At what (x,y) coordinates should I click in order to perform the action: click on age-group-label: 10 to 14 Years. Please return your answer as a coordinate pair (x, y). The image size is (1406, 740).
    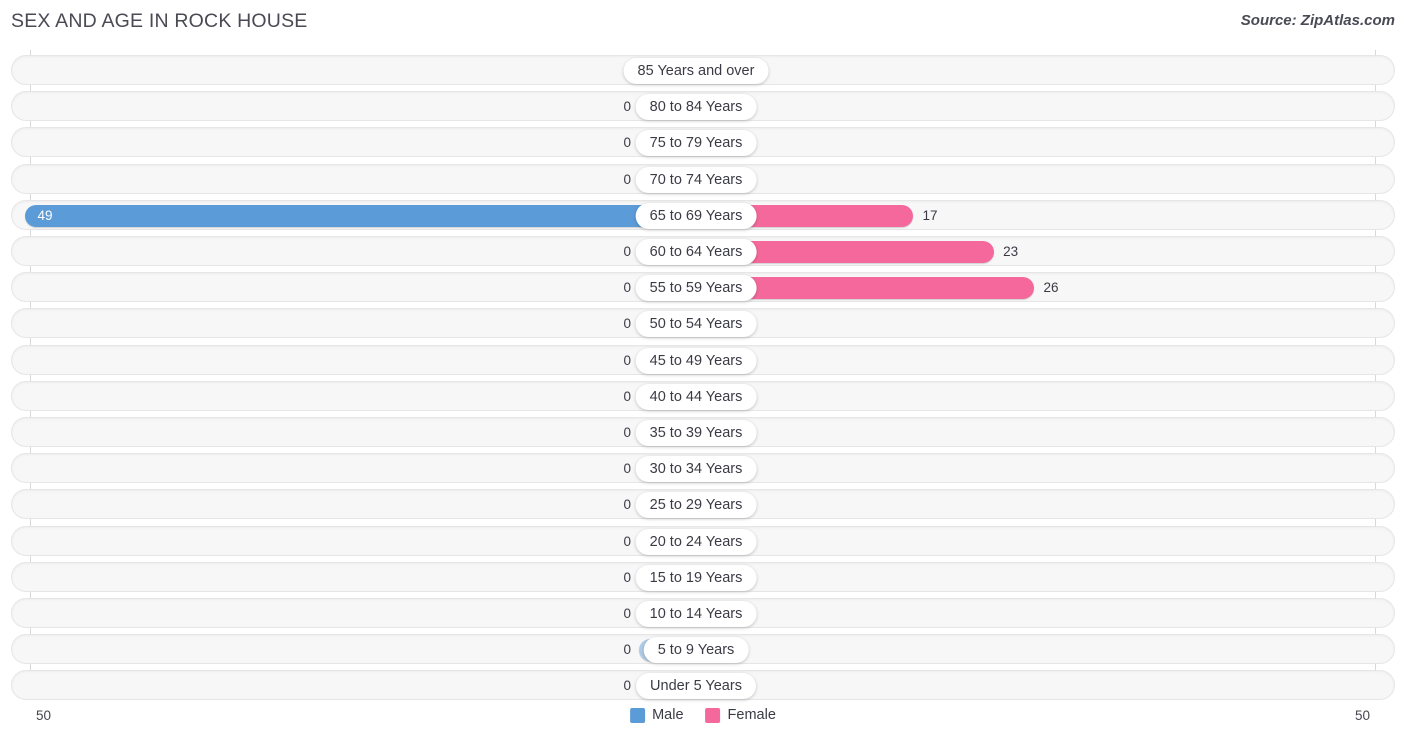
    Looking at the image, I should click on (696, 614).